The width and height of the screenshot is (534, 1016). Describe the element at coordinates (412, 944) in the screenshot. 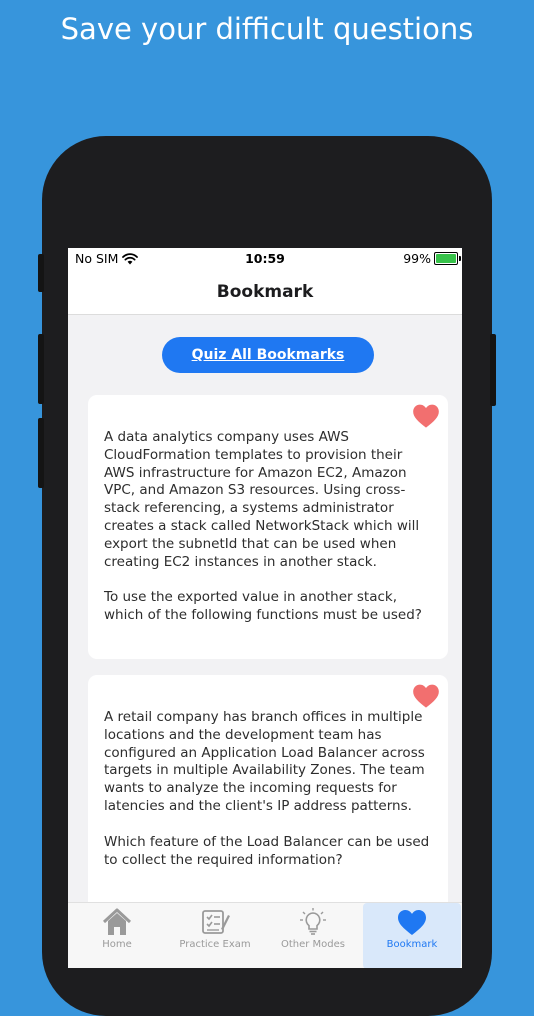

I see `tab-bookmark-label: Bookmark` at that location.